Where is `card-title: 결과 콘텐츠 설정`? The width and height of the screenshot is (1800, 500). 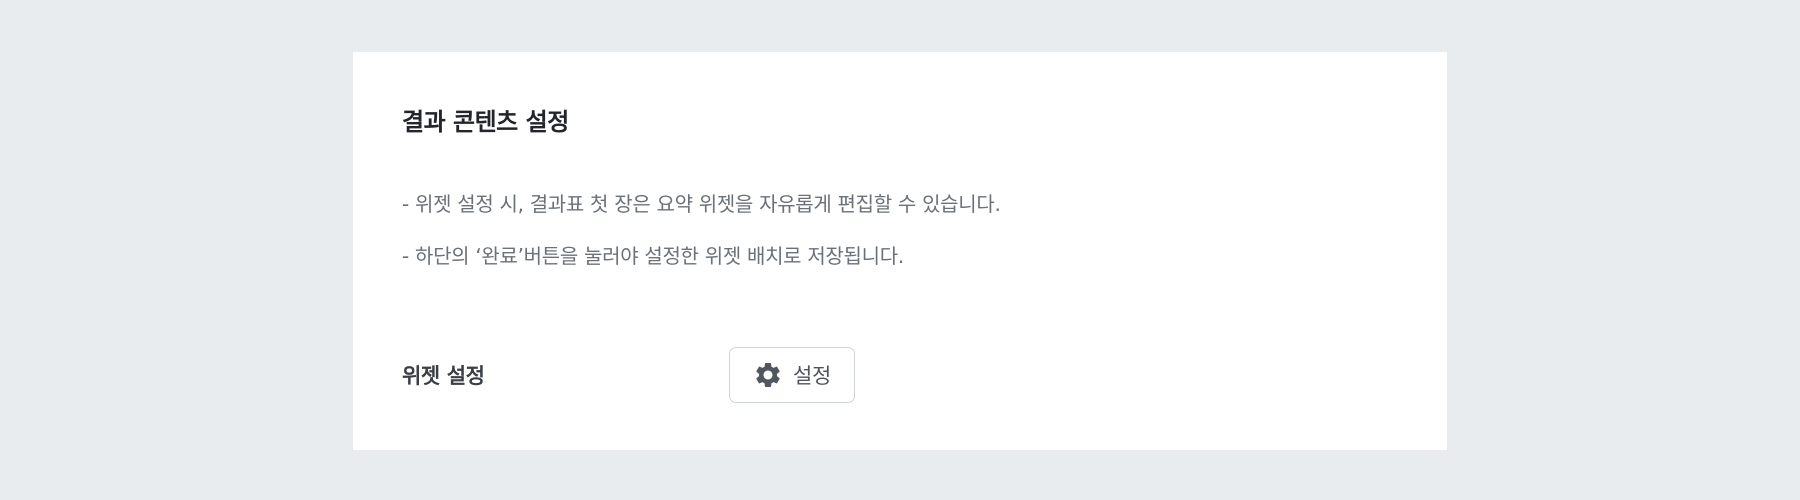
card-title: 결과 콘텐츠 설정 is located at coordinates (485, 122).